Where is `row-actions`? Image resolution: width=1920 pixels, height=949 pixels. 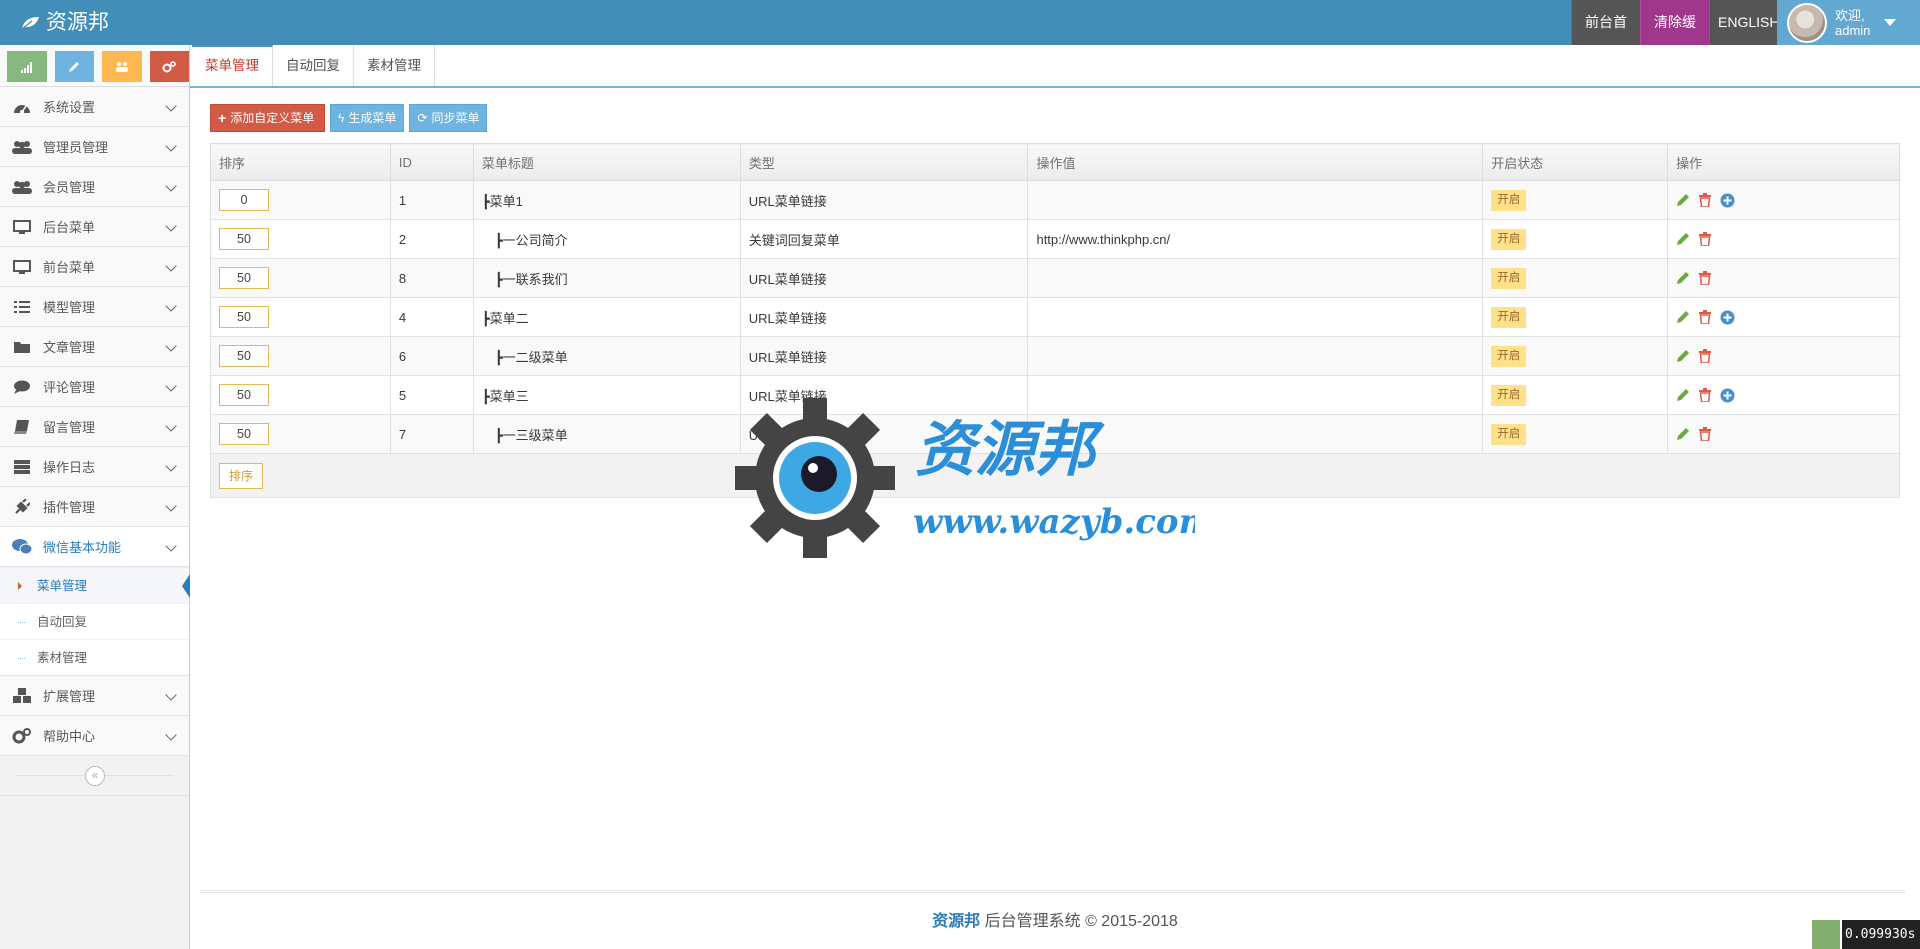
row-actions is located at coordinates (1787, 434).